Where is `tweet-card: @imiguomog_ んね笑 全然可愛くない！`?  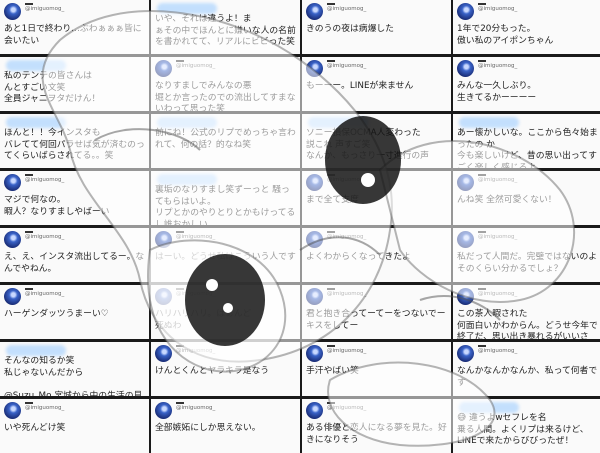
tweet-card: @imiguomog_ んね笑 全然可愛くない！ is located at coordinates (526, 198).